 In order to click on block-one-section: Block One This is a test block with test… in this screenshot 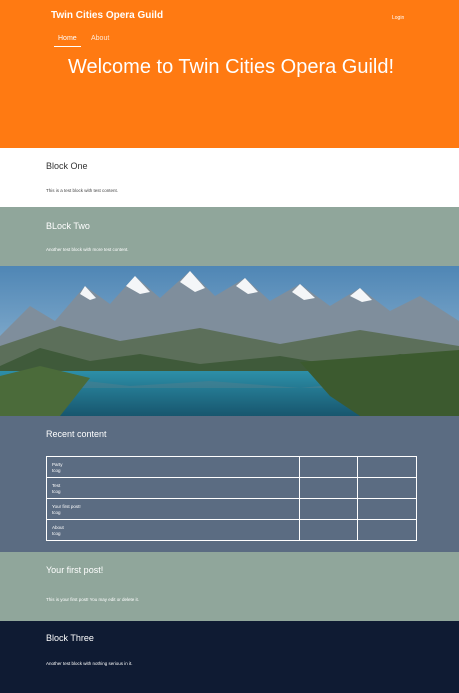, I will do `click(229, 177)`.